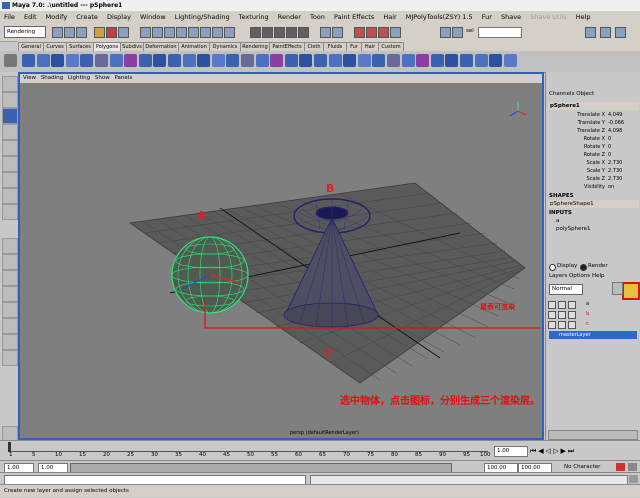 Image resolution: width=640 pixels, height=498 pixels. What do you see at coordinates (193, 32) in the screenshot?
I see `mask-deformers-icon` at bounding box center [193, 32].